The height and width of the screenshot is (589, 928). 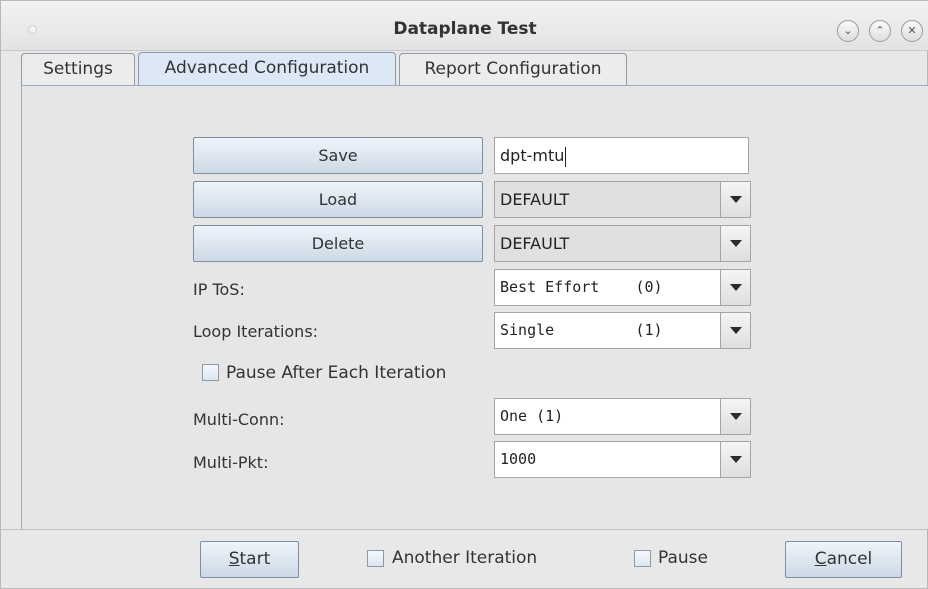 I want to click on save-name-input: dpt-mtu, so click(x=621, y=155).